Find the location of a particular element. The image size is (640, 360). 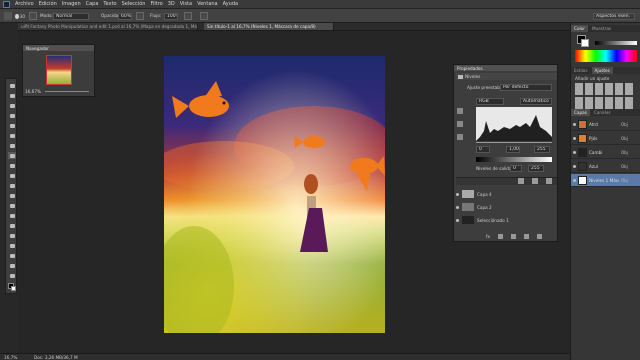

dock-background-color is located at coordinates (585, 43).